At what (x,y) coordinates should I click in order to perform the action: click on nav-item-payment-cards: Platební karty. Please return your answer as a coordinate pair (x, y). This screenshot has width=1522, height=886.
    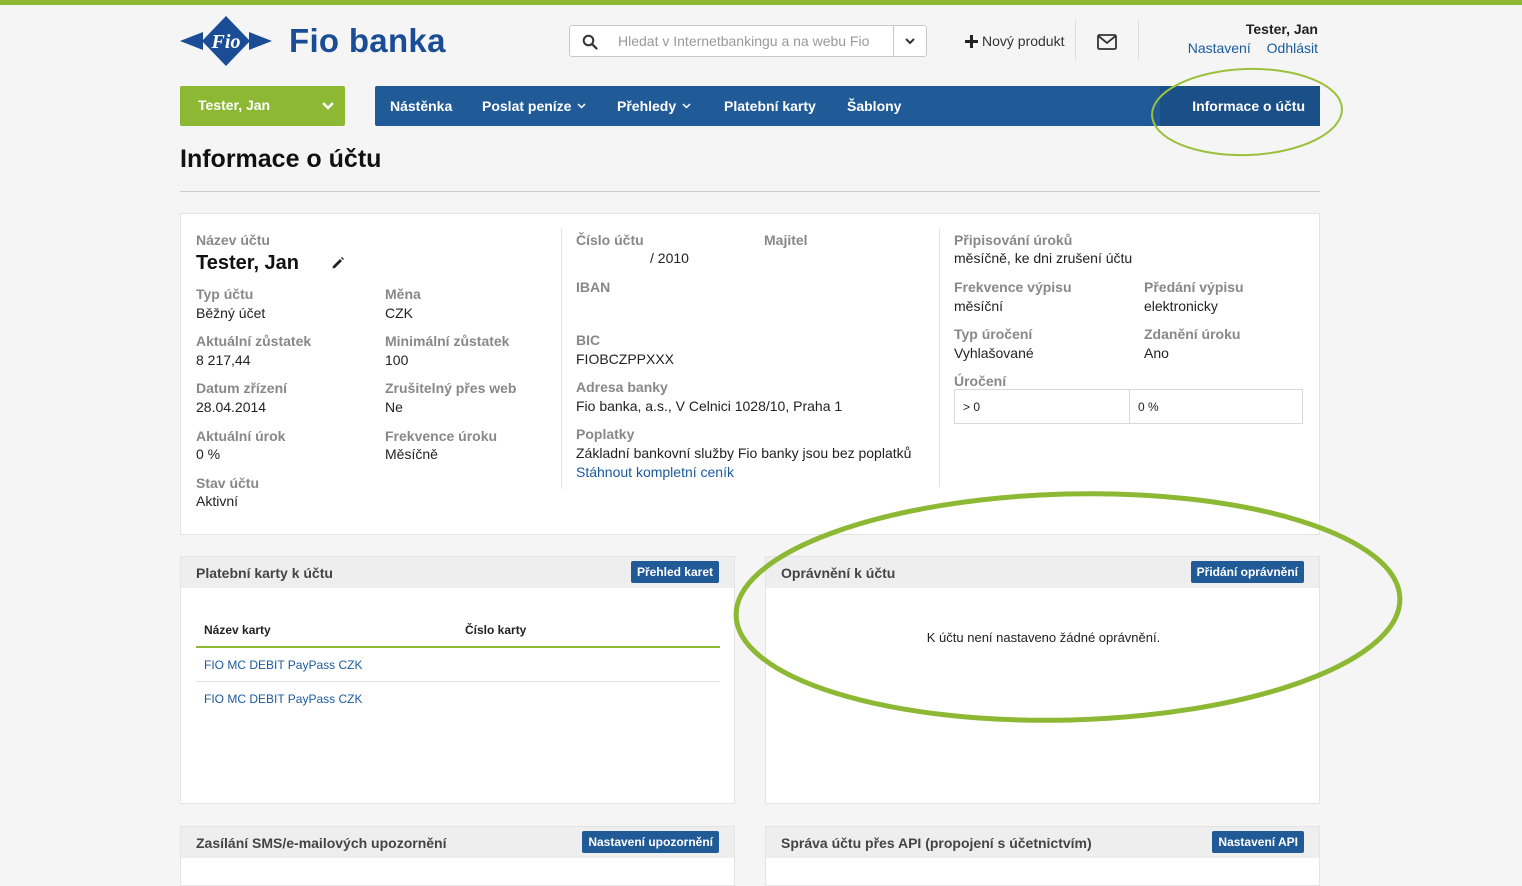
    Looking at the image, I should click on (770, 106).